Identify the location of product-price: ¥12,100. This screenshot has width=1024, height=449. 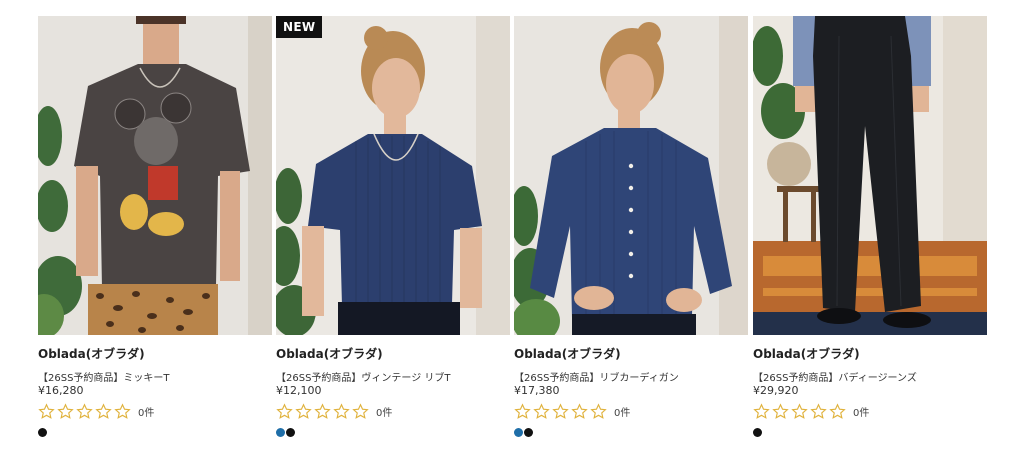
(299, 390).